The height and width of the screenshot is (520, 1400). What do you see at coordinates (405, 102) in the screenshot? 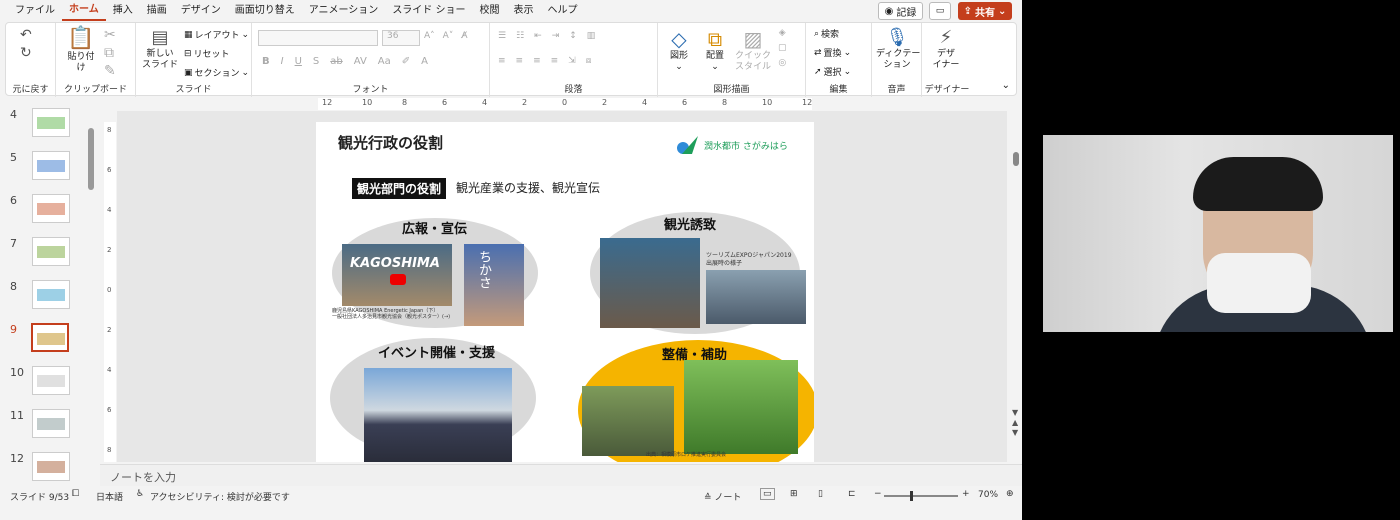
I see `ruler-h-label: 8` at bounding box center [405, 102].